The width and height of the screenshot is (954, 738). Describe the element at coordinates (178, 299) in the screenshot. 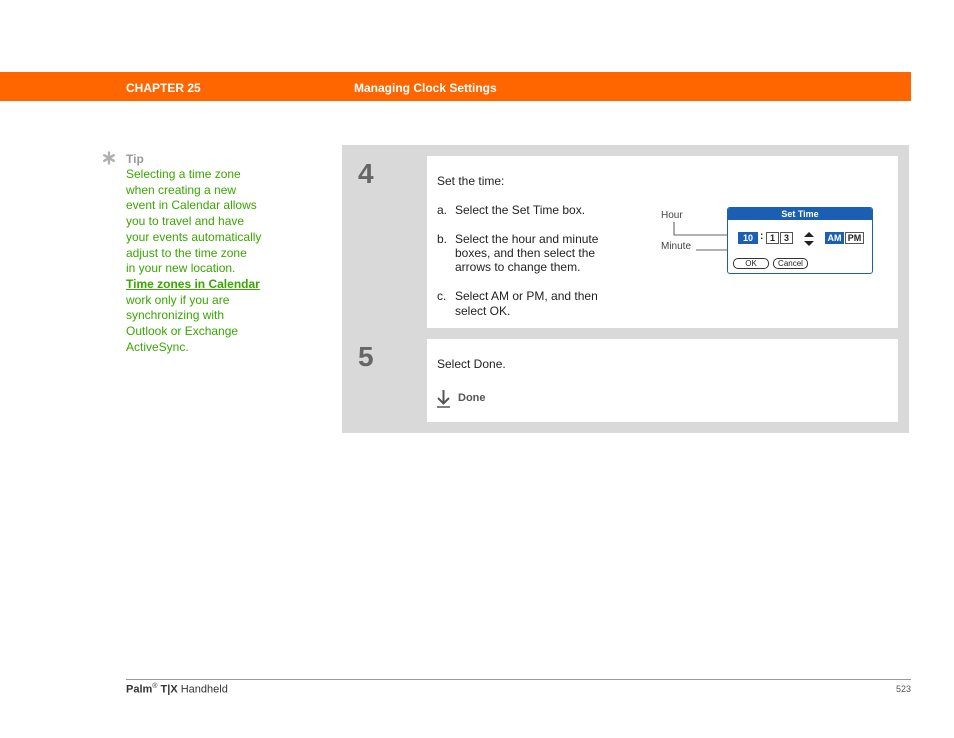

I see `tip-line: work only if you are` at that location.